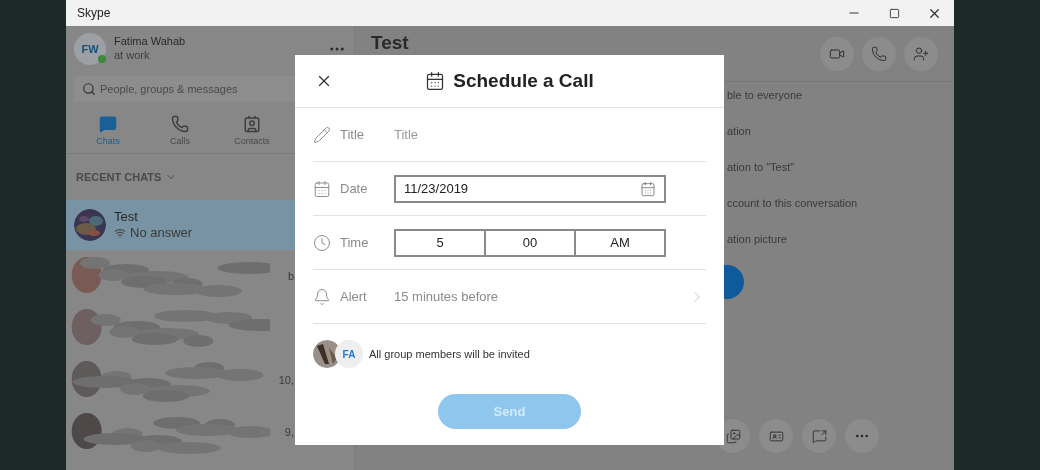 Image resolution: width=1040 pixels, height=470 pixels. I want to click on chat-time: 9,, so click(289, 432).